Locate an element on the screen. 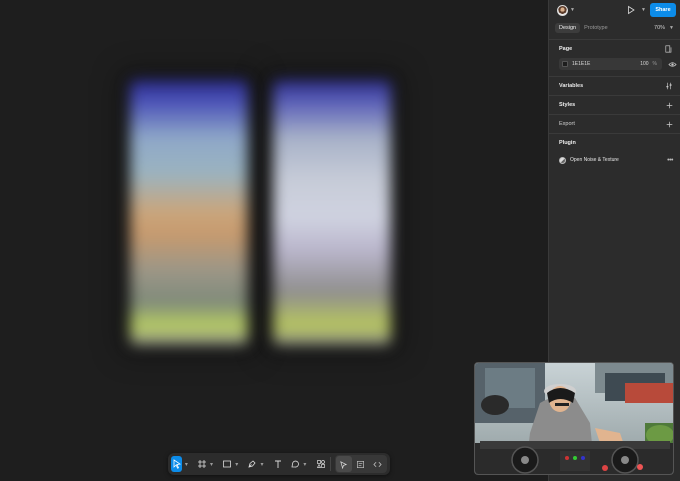  styles-title: Styles is located at coordinates (567, 105).